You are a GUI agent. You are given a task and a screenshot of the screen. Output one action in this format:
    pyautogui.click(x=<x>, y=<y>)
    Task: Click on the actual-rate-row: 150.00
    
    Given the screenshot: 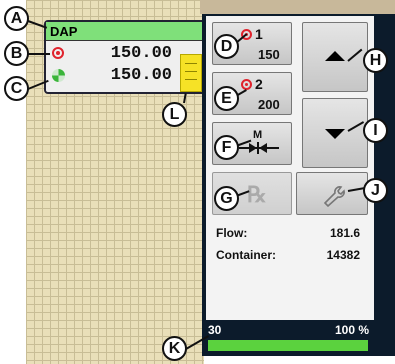 What is the action you would take?
    pyautogui.click(x=121, y=76)
    